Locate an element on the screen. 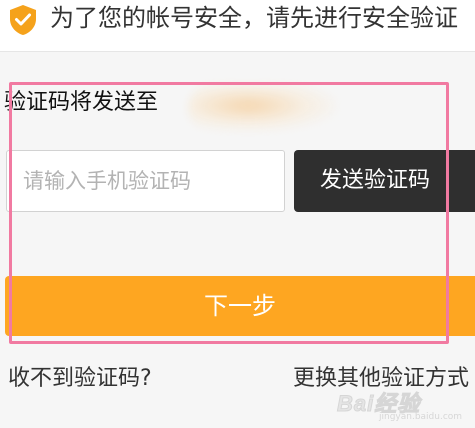  shield-check-icon is located at coordinates (23, 20).